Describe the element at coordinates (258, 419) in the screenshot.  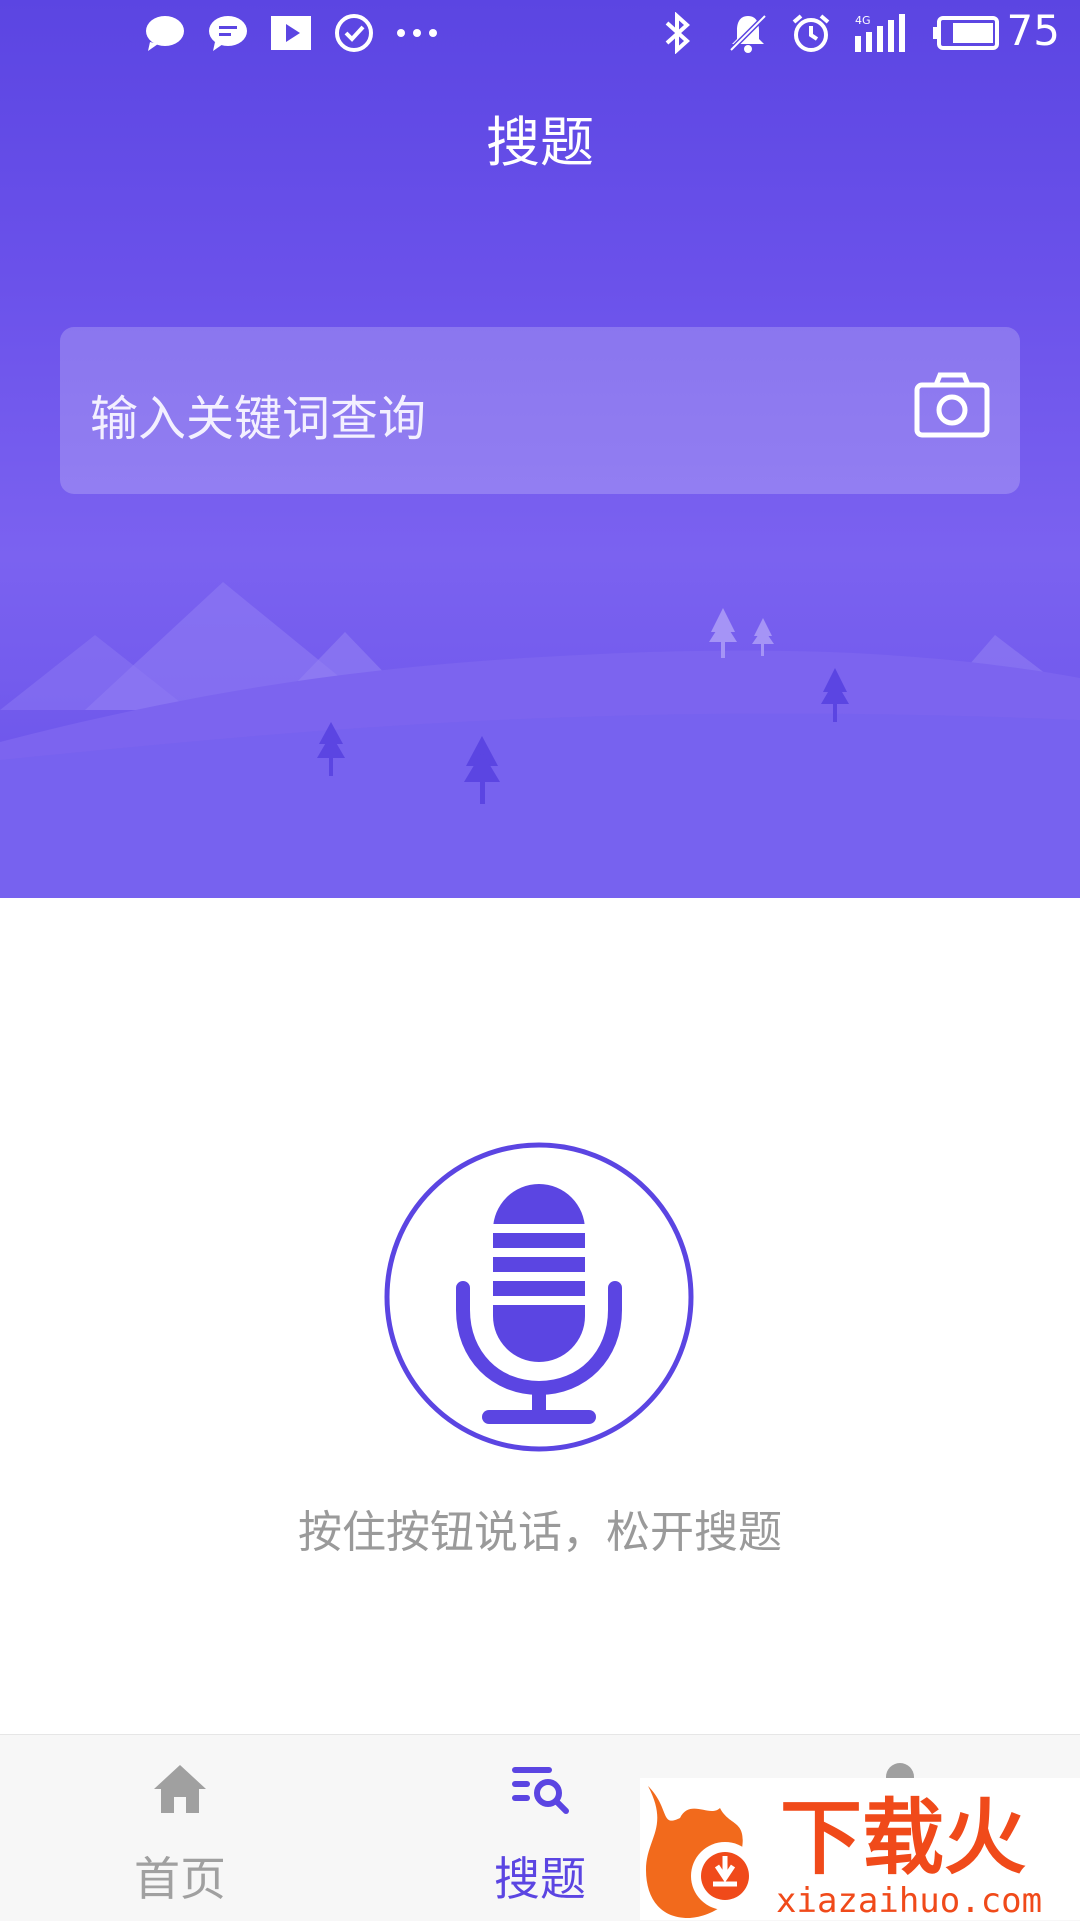
I see `search-placeholder: 输入关键词查询` at that location.